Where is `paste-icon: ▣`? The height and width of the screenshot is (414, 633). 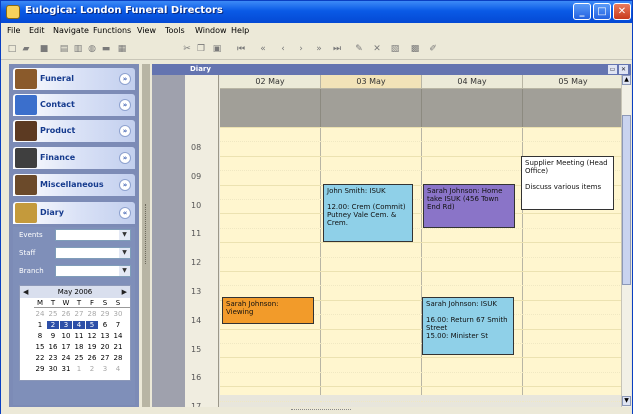
paste-icon: ▣ is located at coordinates (217, 49).